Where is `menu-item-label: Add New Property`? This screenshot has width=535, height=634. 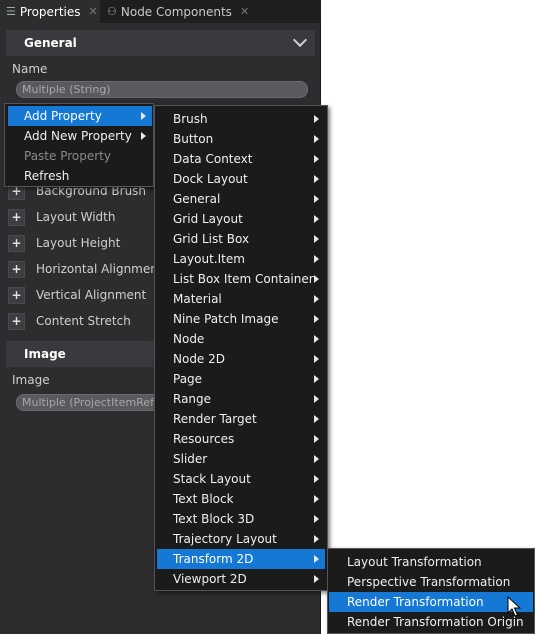
menu-item-label: Add New Property is located at coordinates (78, 136).